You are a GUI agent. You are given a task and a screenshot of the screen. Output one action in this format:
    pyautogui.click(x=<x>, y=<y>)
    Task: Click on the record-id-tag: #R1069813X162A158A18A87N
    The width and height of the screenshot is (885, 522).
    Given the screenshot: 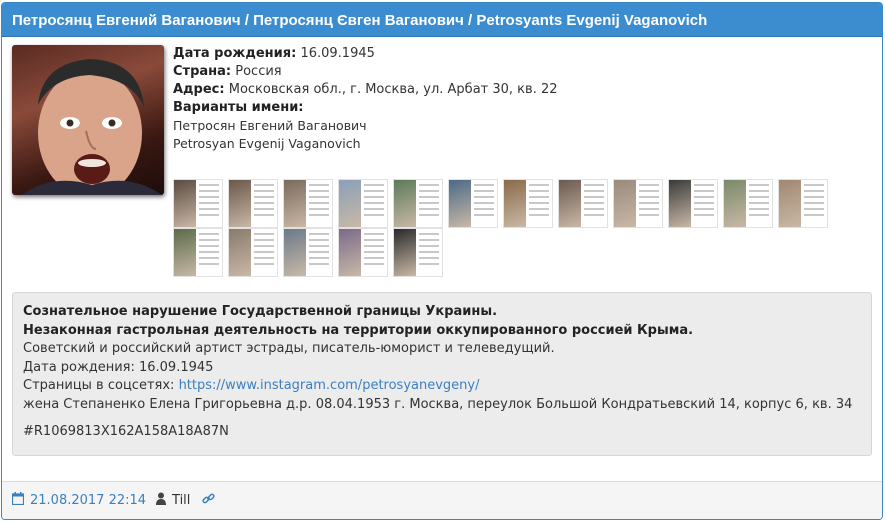 What is the action you would take?
    pyautogui.click(x=126, y=431)
    